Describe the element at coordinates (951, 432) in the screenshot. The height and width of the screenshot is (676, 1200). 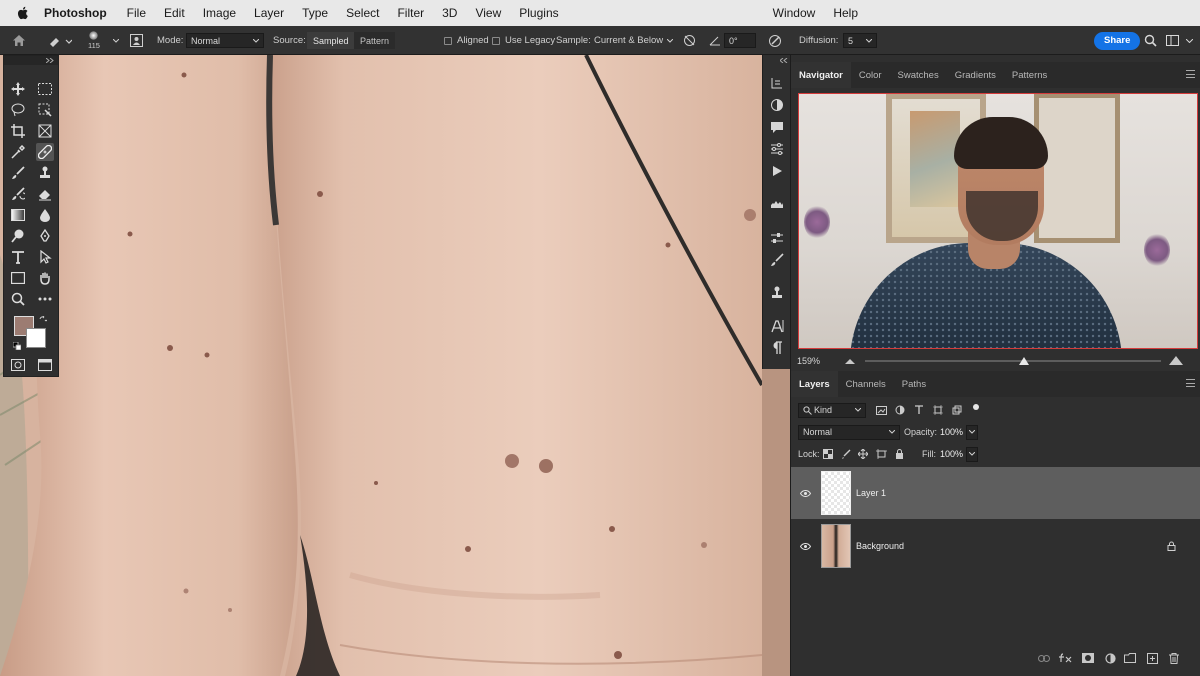
I see `opacity-value: 100%` at that location.